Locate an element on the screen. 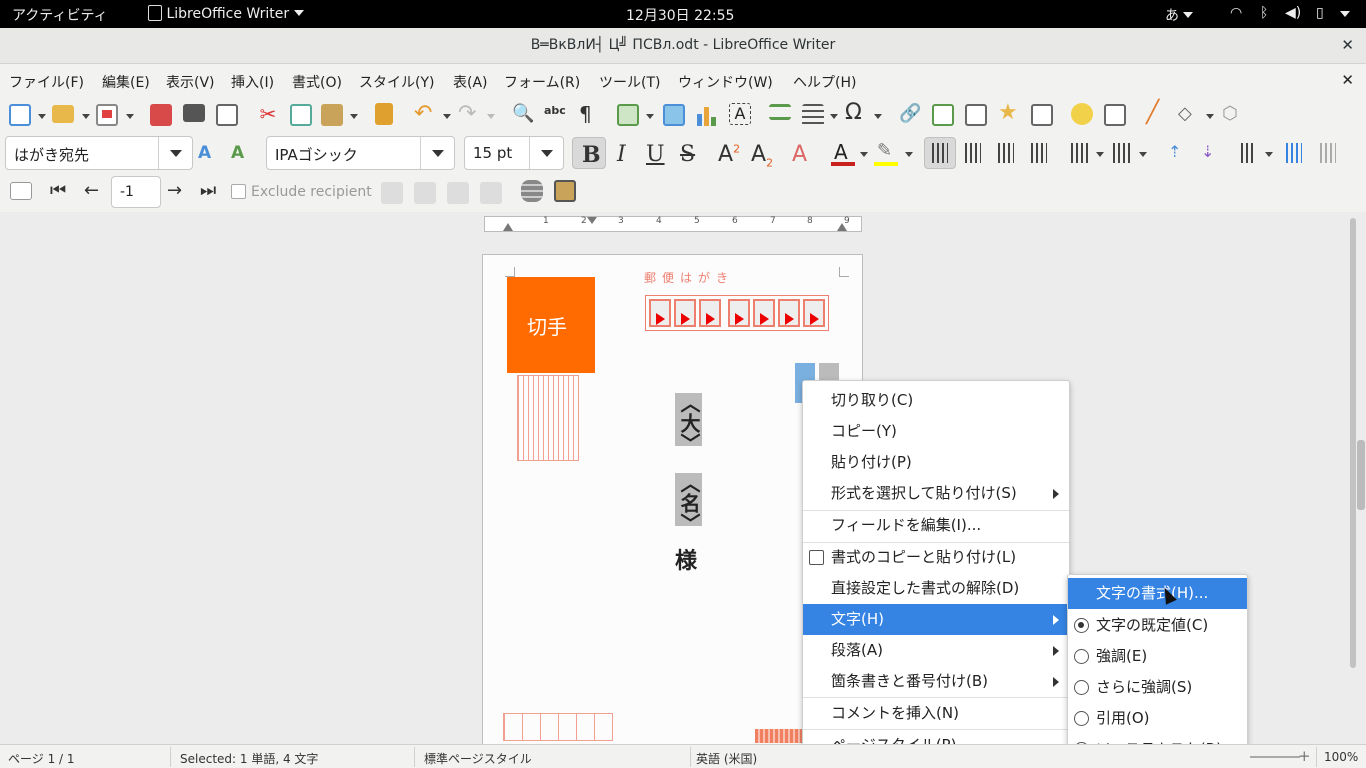 The width and height of the screenshot is (1366, 768). menu-window: ウィンドウ(W) is located at coordinates (725, 82).